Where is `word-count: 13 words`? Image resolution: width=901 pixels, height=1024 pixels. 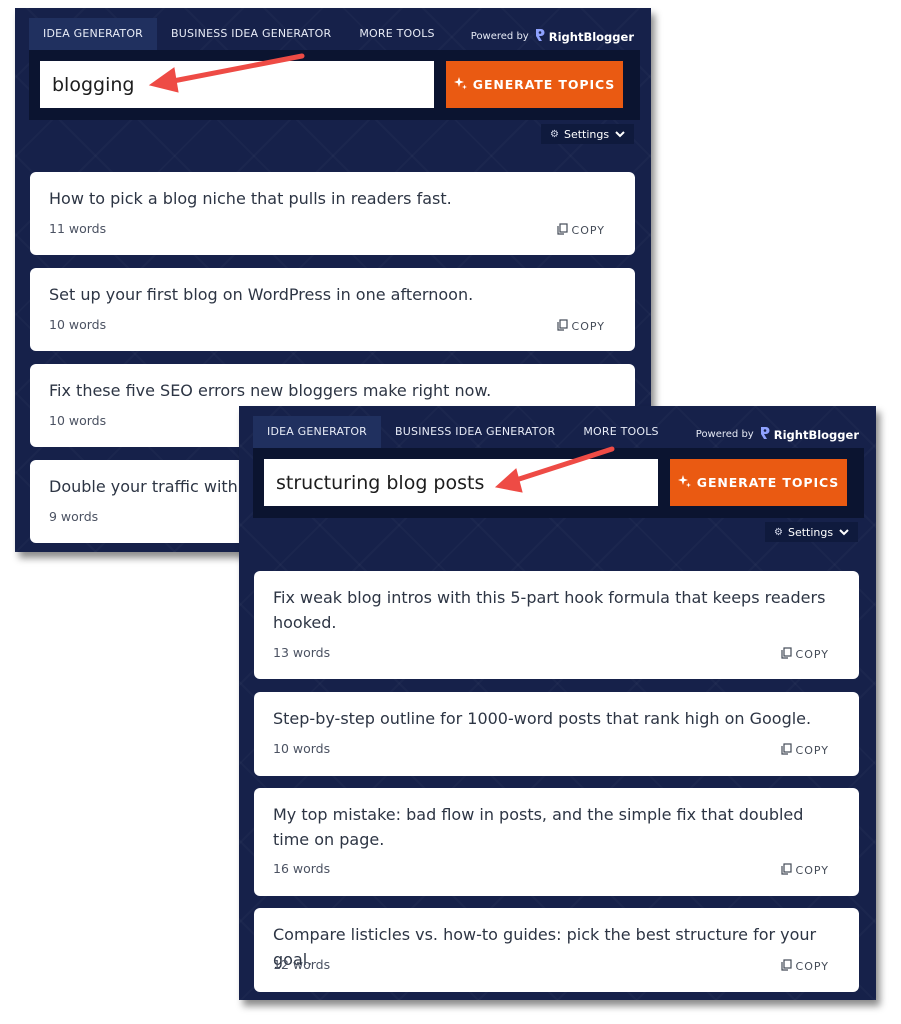
word-count: 13 words is located at coordinates (302, 652).